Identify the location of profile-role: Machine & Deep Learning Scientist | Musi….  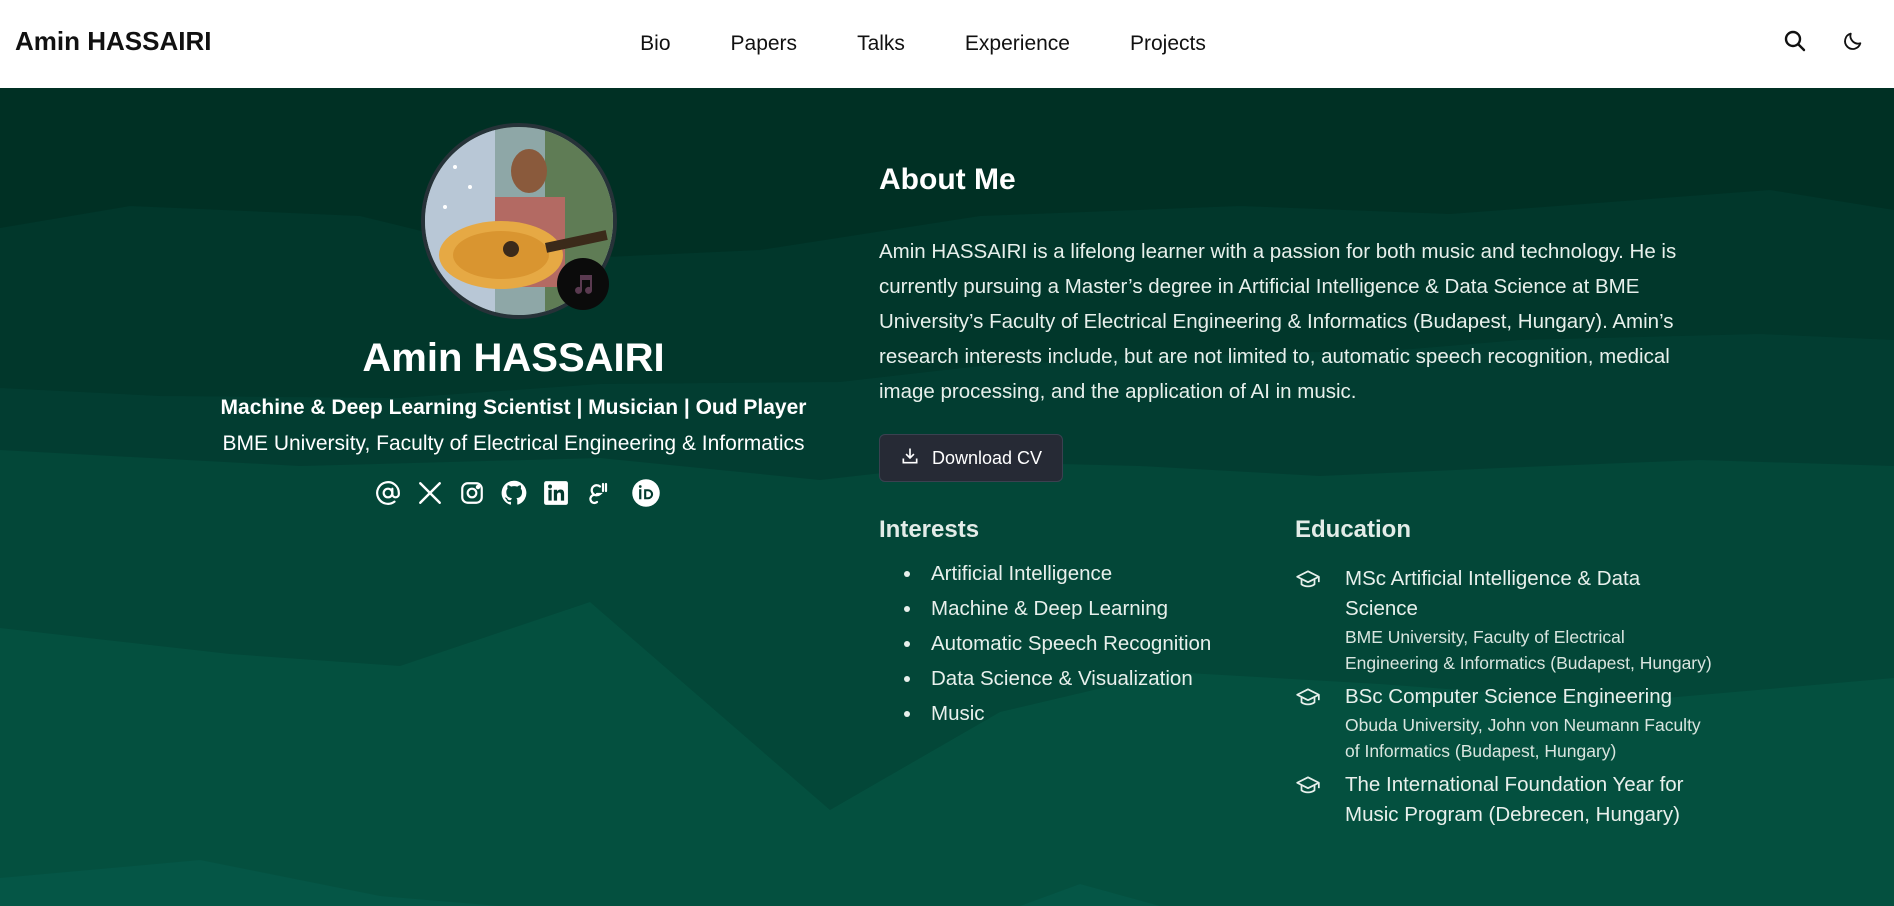
(513, 407).